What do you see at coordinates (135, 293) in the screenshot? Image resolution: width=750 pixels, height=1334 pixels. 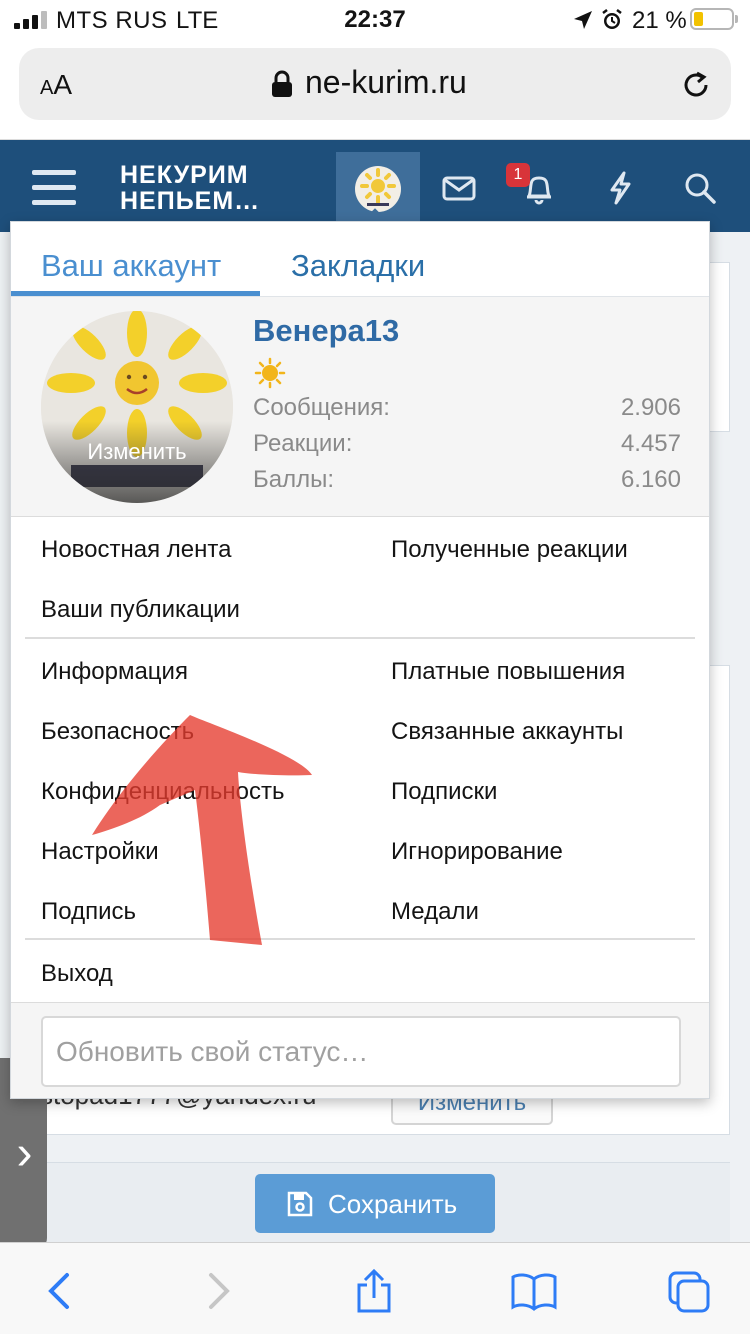 I see `active-tab-indicator` at bounding box center [135, 293].